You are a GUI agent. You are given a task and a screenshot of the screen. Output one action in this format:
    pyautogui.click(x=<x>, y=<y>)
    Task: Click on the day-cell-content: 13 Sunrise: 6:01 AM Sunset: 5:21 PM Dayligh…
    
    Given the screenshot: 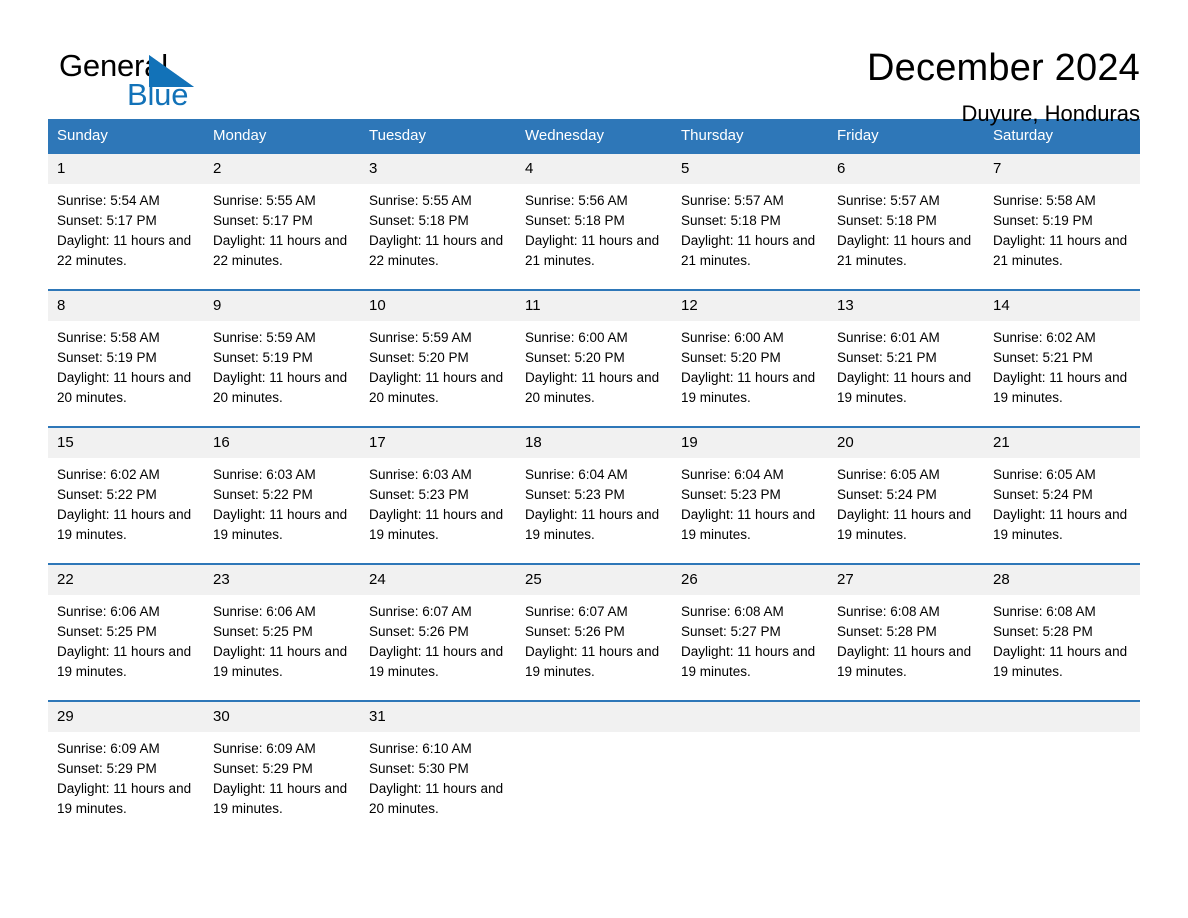 What is the action you would take?
    pyautogui.click(x=906, y=351)
    